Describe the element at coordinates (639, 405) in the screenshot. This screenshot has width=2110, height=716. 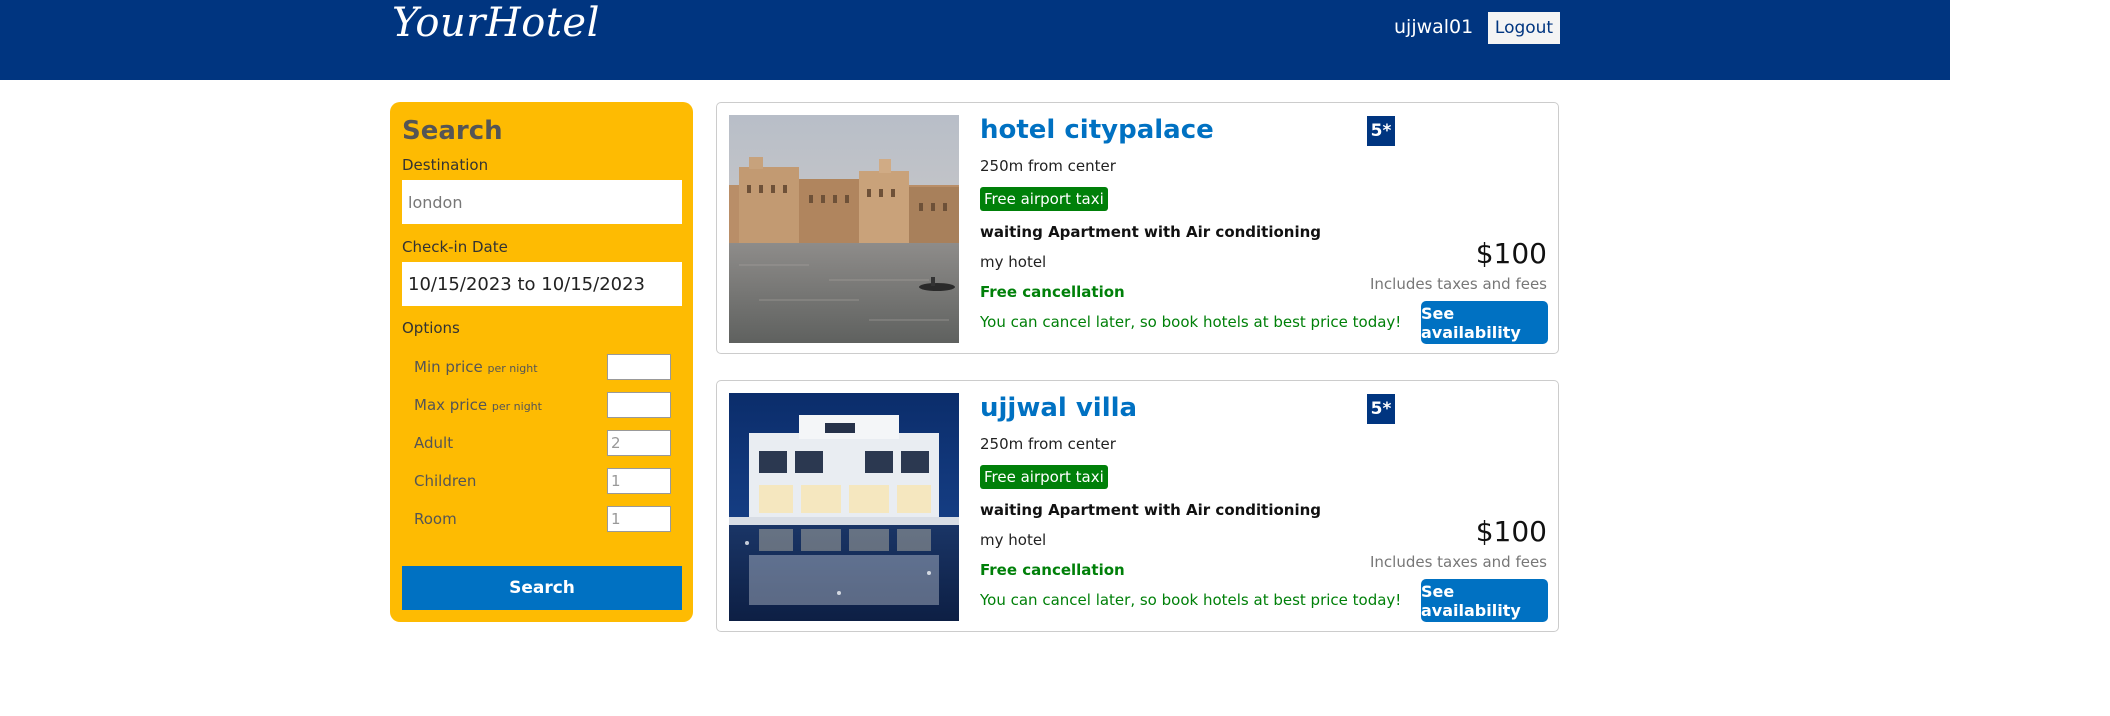
I see `max-price-input` at that location.